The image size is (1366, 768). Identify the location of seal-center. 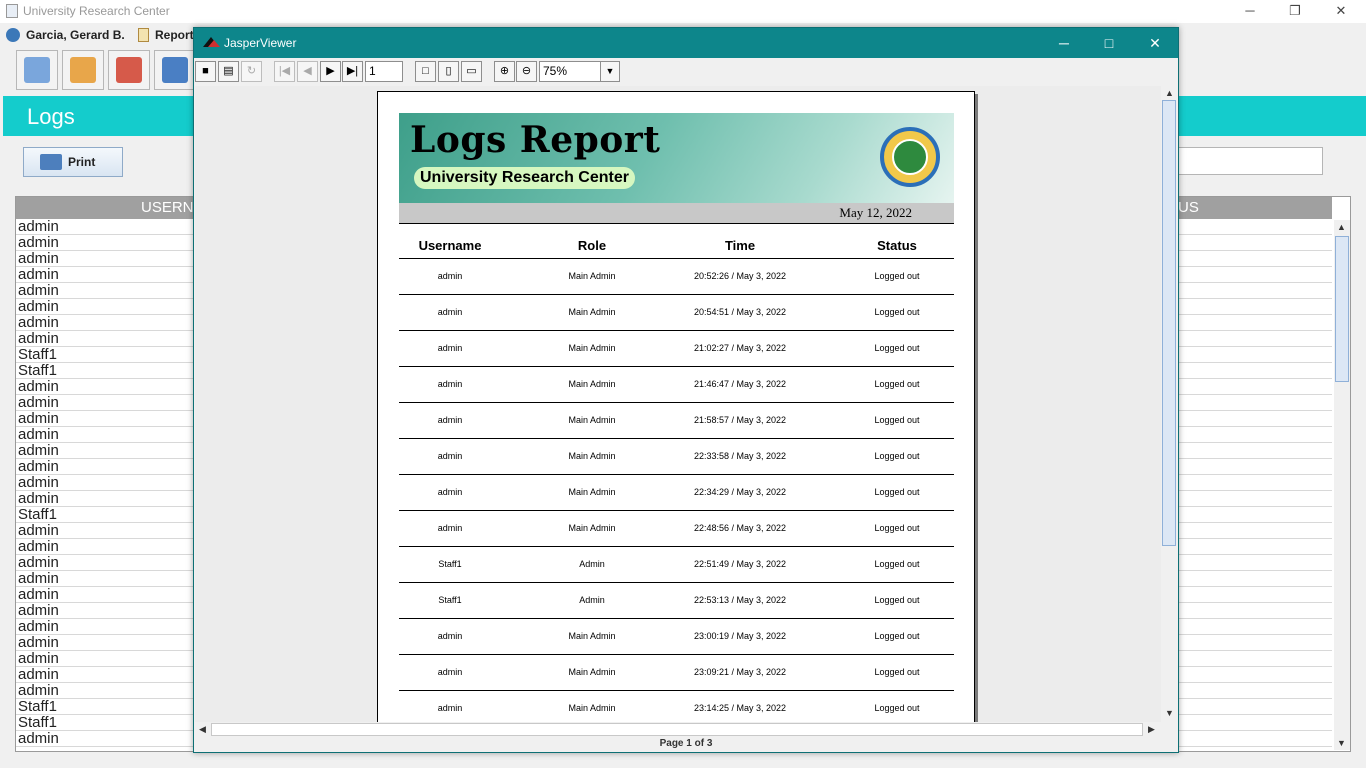
(910, 157).